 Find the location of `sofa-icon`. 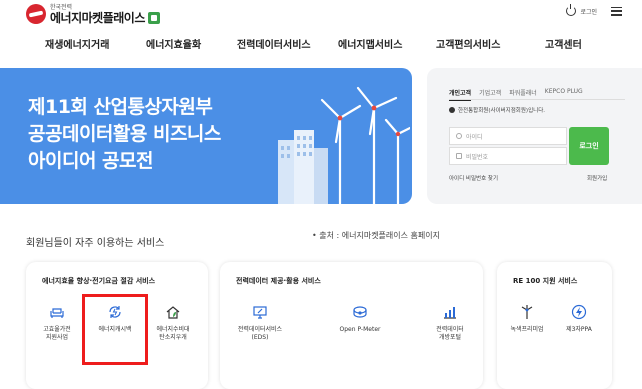

sofa-icon is located at coordinates (57, 313).